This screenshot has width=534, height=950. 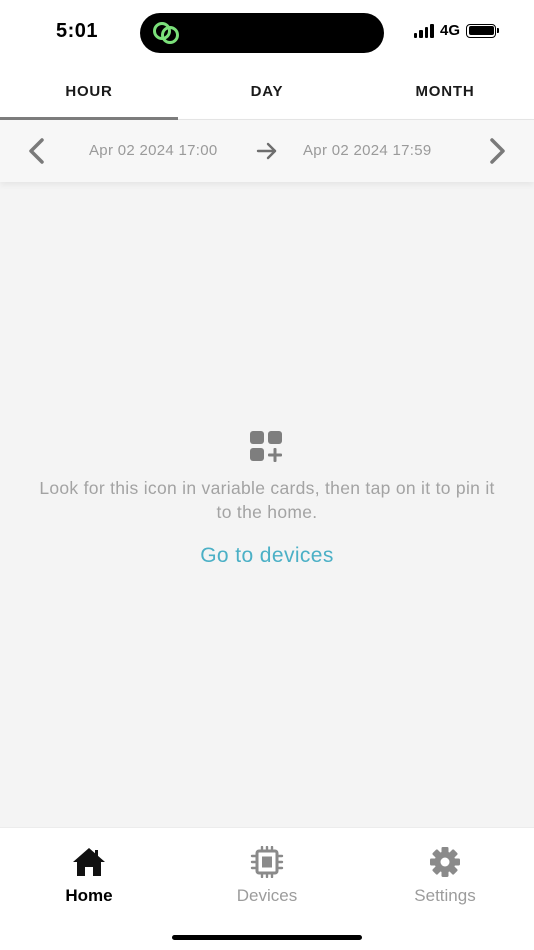 What do you see at coordinates (77, 31) in the screenshot?
I see `status-time: 5:01` at bounding box center [77, 31].